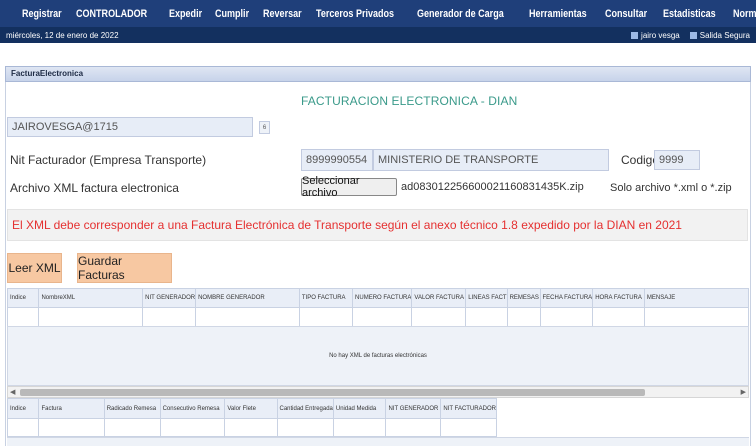 This screenshot has height=446, width=756. Describe the element at coordinates (62, 35) in the screenshot. I see `current-date: miércoles, 12 de enero de 2022` at that location.